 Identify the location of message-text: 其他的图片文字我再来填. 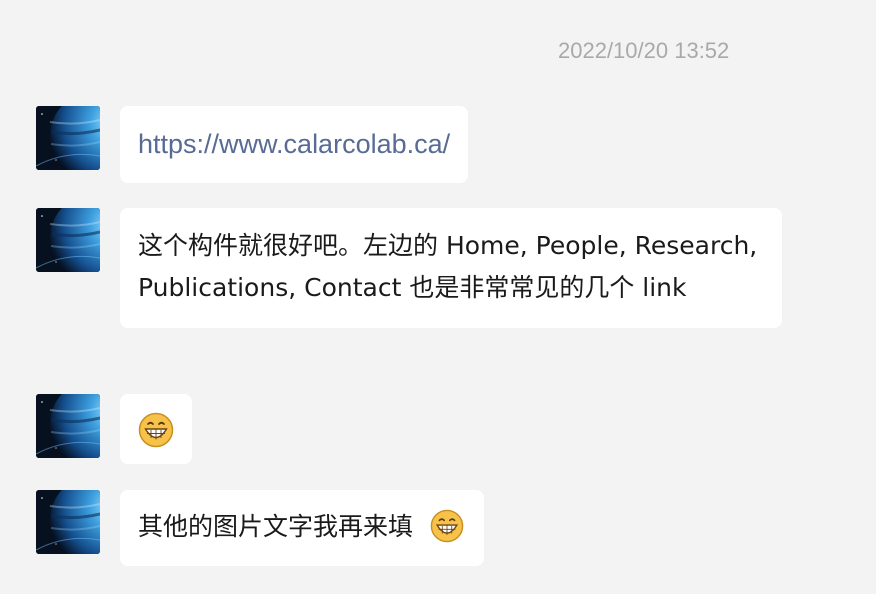
(276, 526).